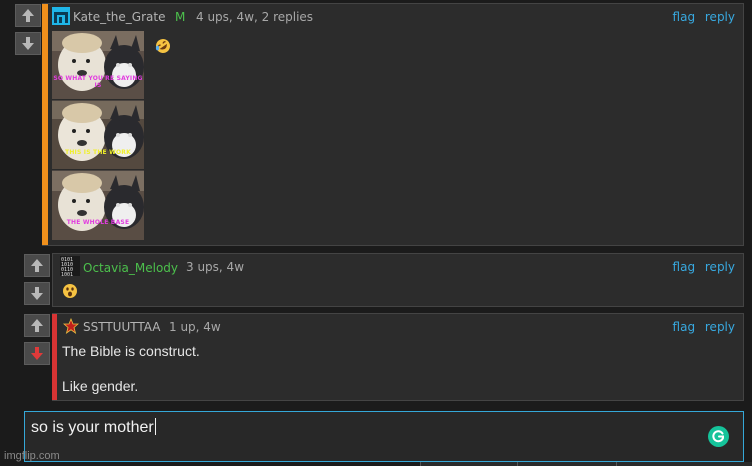 The height and width of the screenshot is (466, 752). Describe the element at coordinates (98, 152) in the screenshot. I see `meme-caption: THIS IS THE WORK` at that location.